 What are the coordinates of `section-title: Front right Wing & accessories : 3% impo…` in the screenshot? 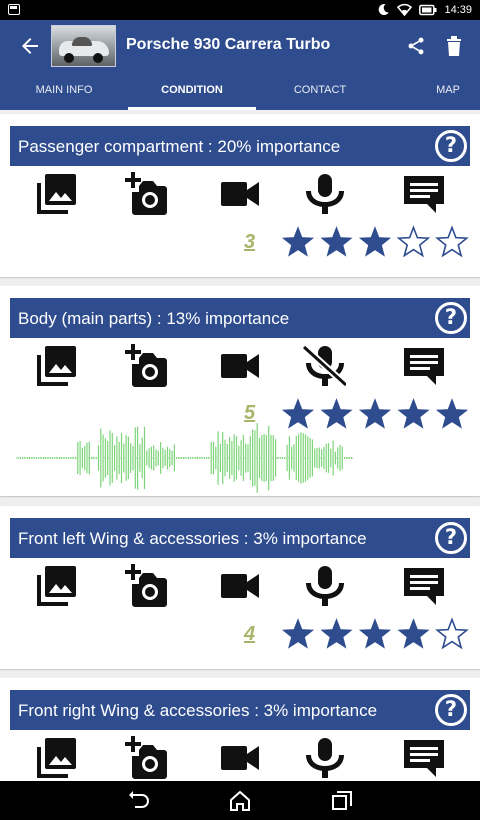 It's located at (198, 710).